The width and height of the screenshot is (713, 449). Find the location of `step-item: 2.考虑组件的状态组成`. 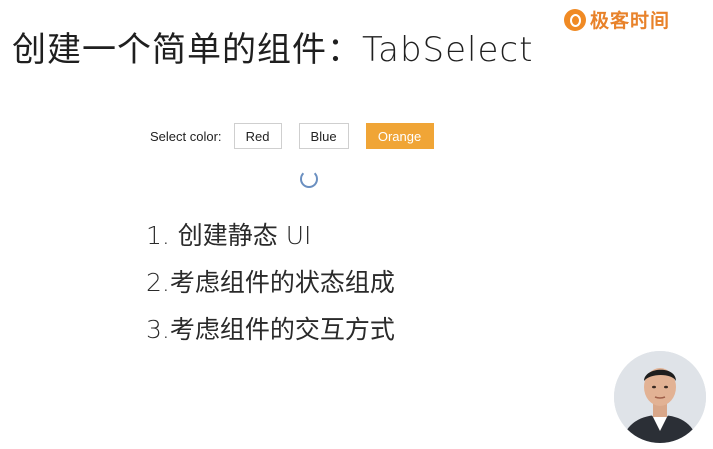

step-item: 2.考虑组件的状态组成 is located at coordinates (270, 282).